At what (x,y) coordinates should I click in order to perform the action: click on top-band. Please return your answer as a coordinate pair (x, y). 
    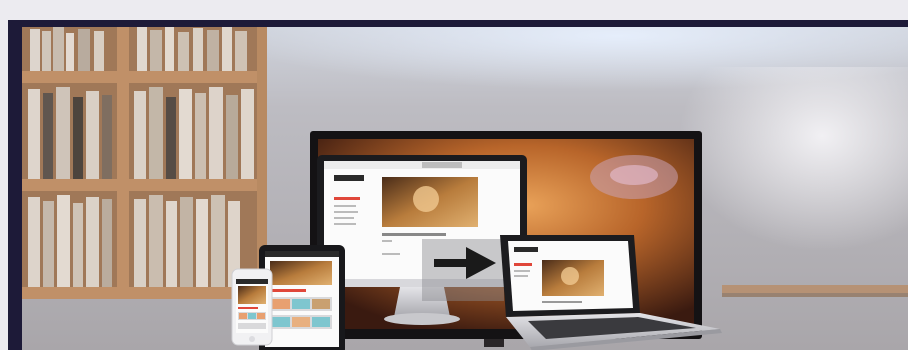
    Looking at the image, I should click on (454, 10).